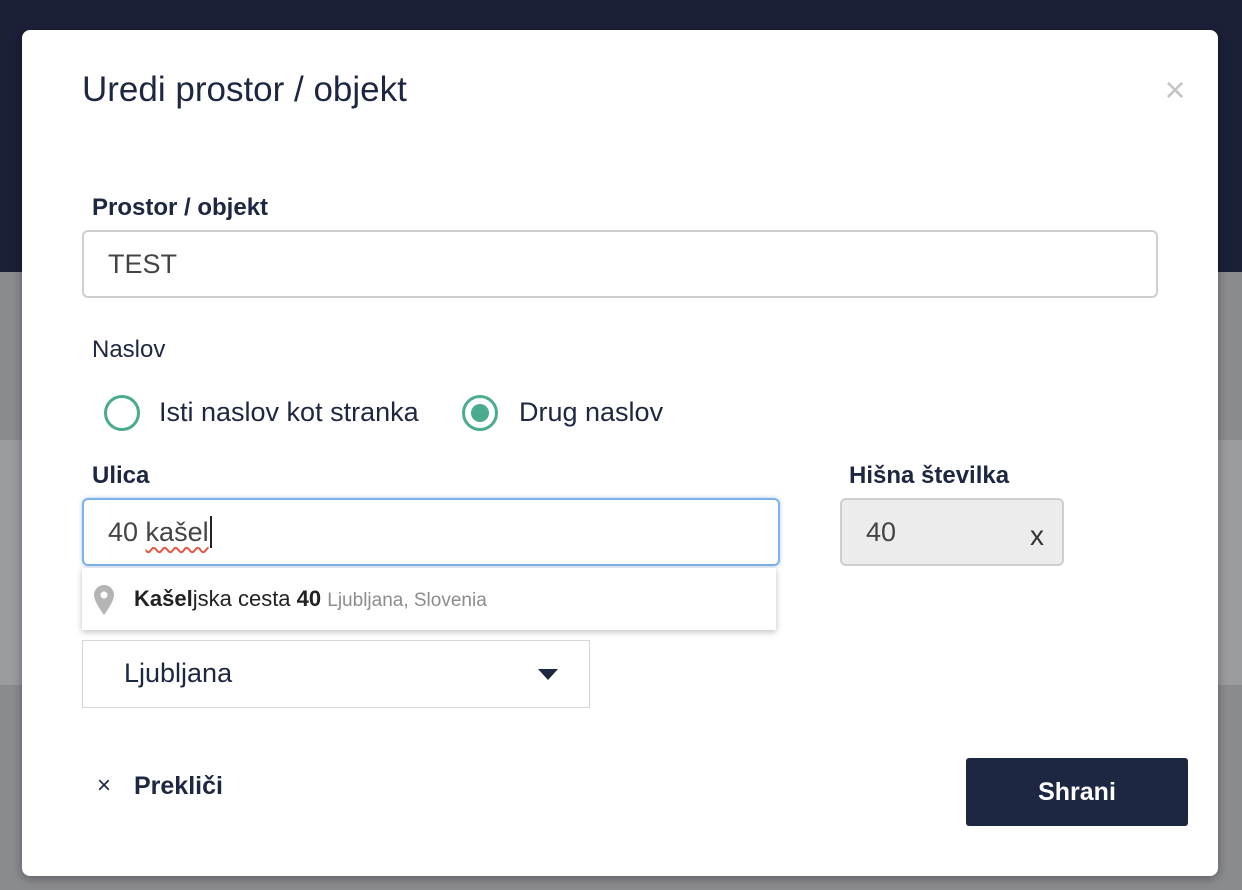 The image size is (1242, 890). What do you see at coordinates (548, 674) in the screenshot?
I see `chevron-down-icon` at bounding box center [548, 674].